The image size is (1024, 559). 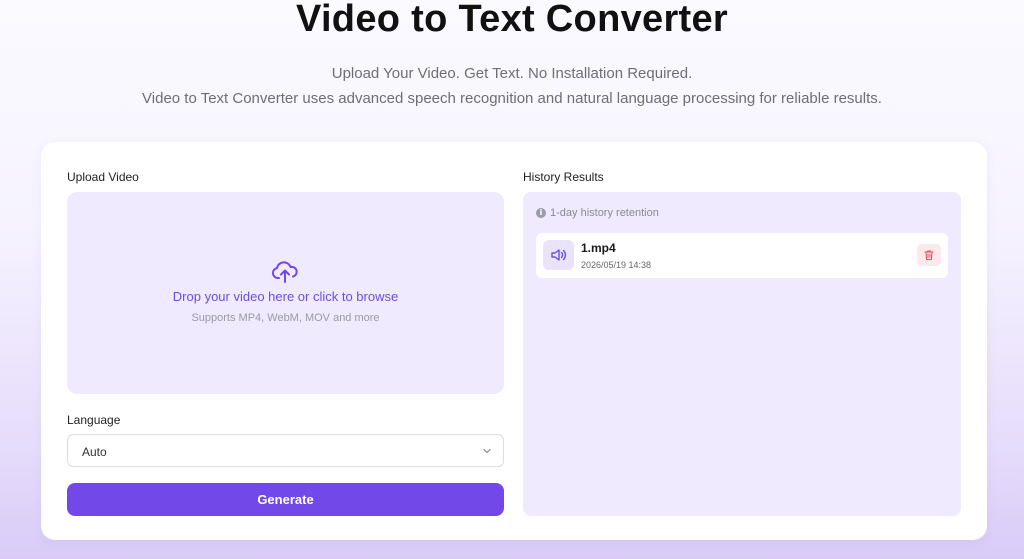 I want to click on chevron-down-icon, so click(x=487, y=451).